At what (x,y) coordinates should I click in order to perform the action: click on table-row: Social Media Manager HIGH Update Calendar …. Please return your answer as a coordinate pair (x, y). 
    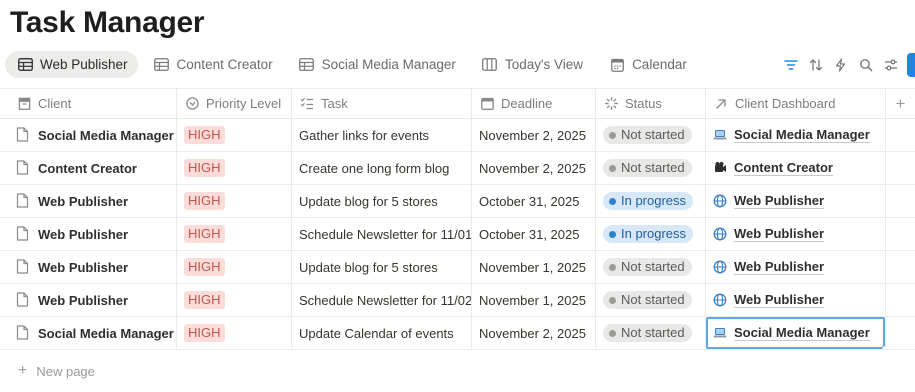
    Looking at the image, I should click on (457, 333).